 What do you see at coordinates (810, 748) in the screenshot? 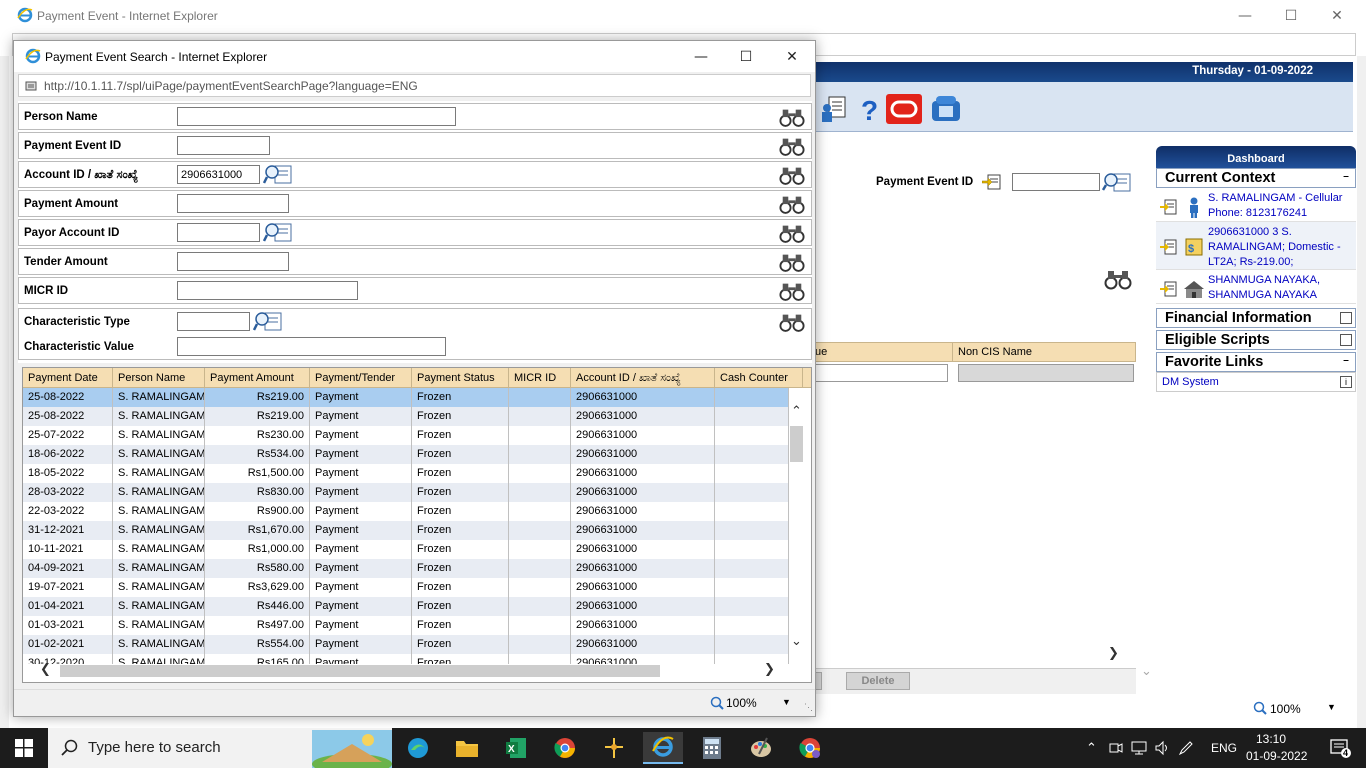
I see `taskbar-chrome-profile-app` at bounding box center [810, 748].